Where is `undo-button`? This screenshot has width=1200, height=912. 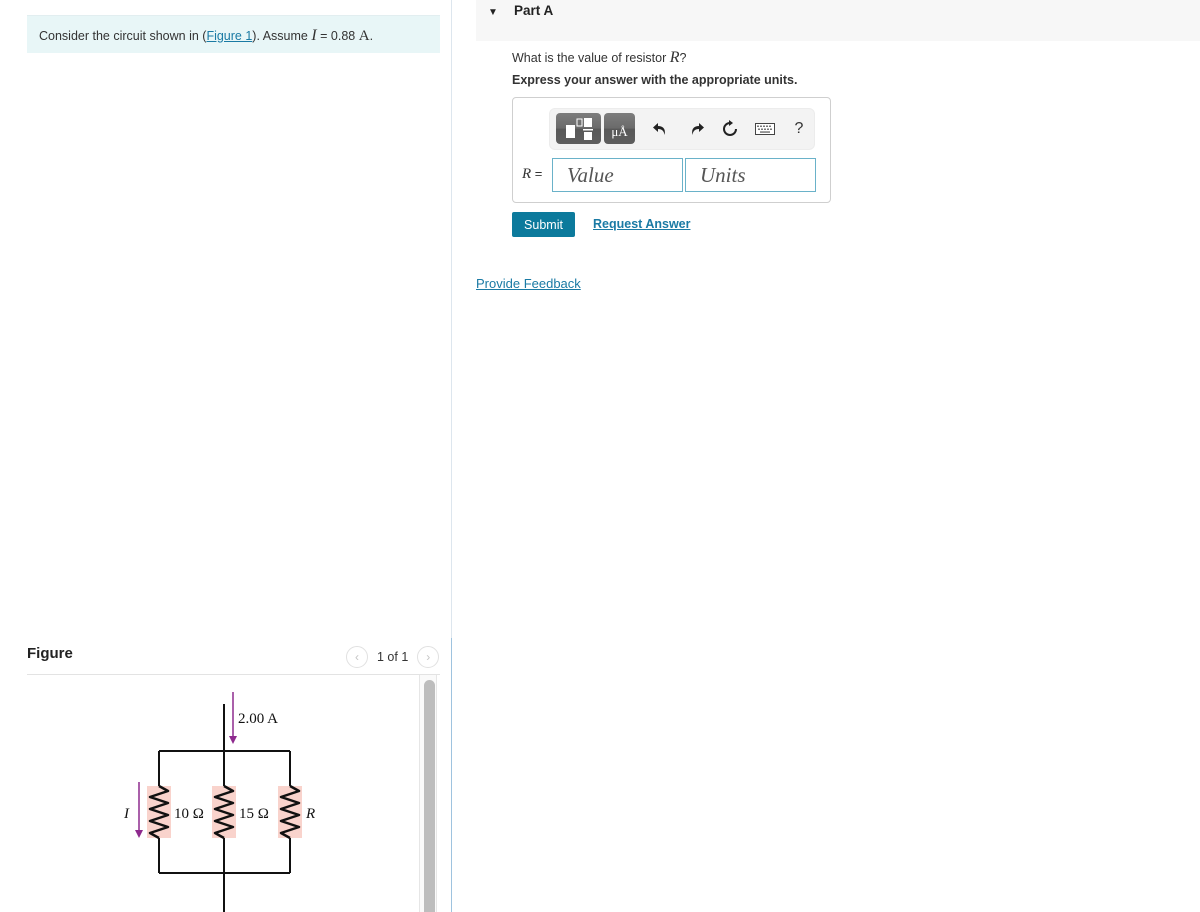 undo-button is located at coordinates (660, 129).